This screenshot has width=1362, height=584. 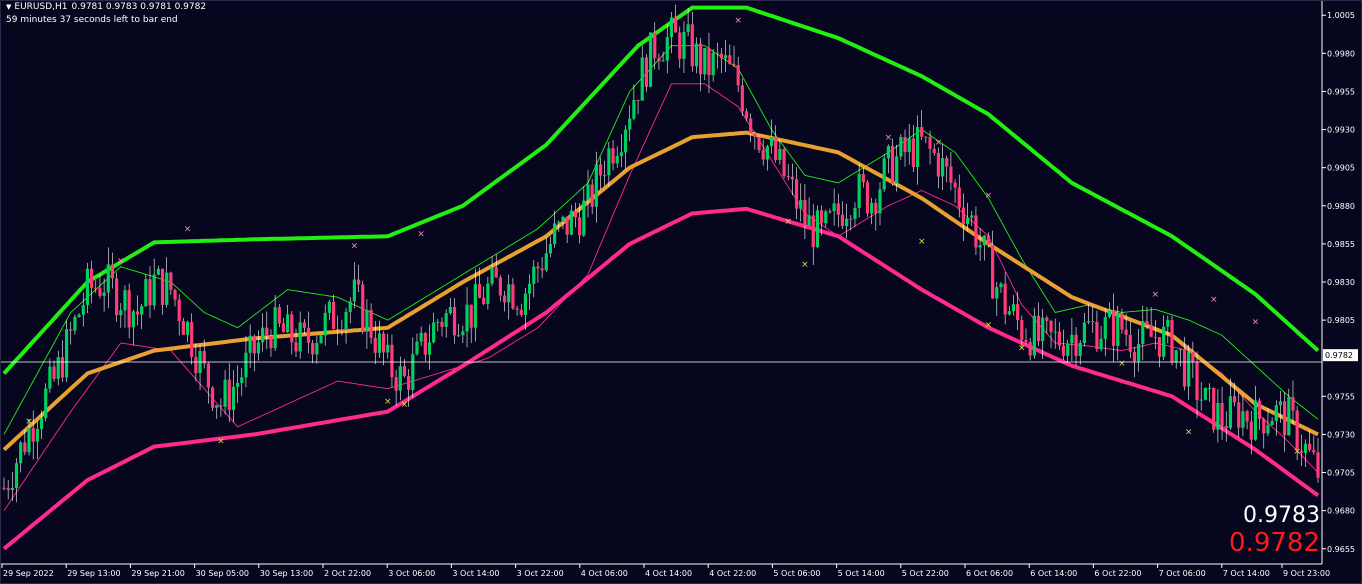 I want to click on y-tick-label: 0.9930, so click(x=1341, y=130).